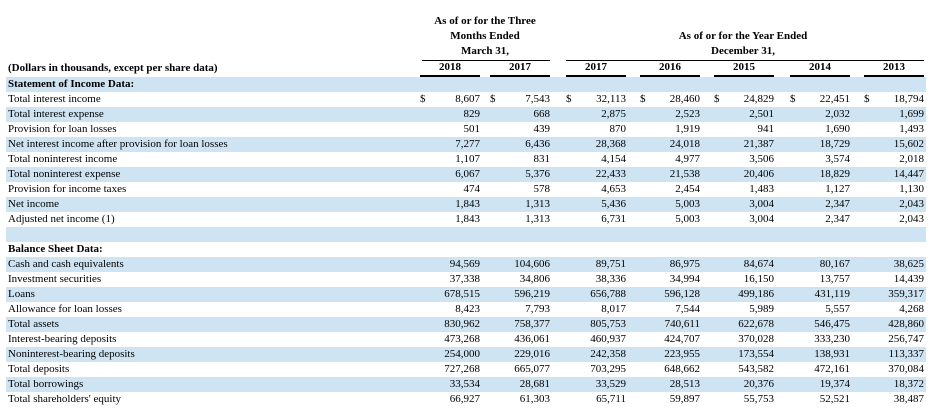  Describe the element at coordinates (71, 84) in the screenshot. I see `section-title: Statement of Income Data:` at that location.